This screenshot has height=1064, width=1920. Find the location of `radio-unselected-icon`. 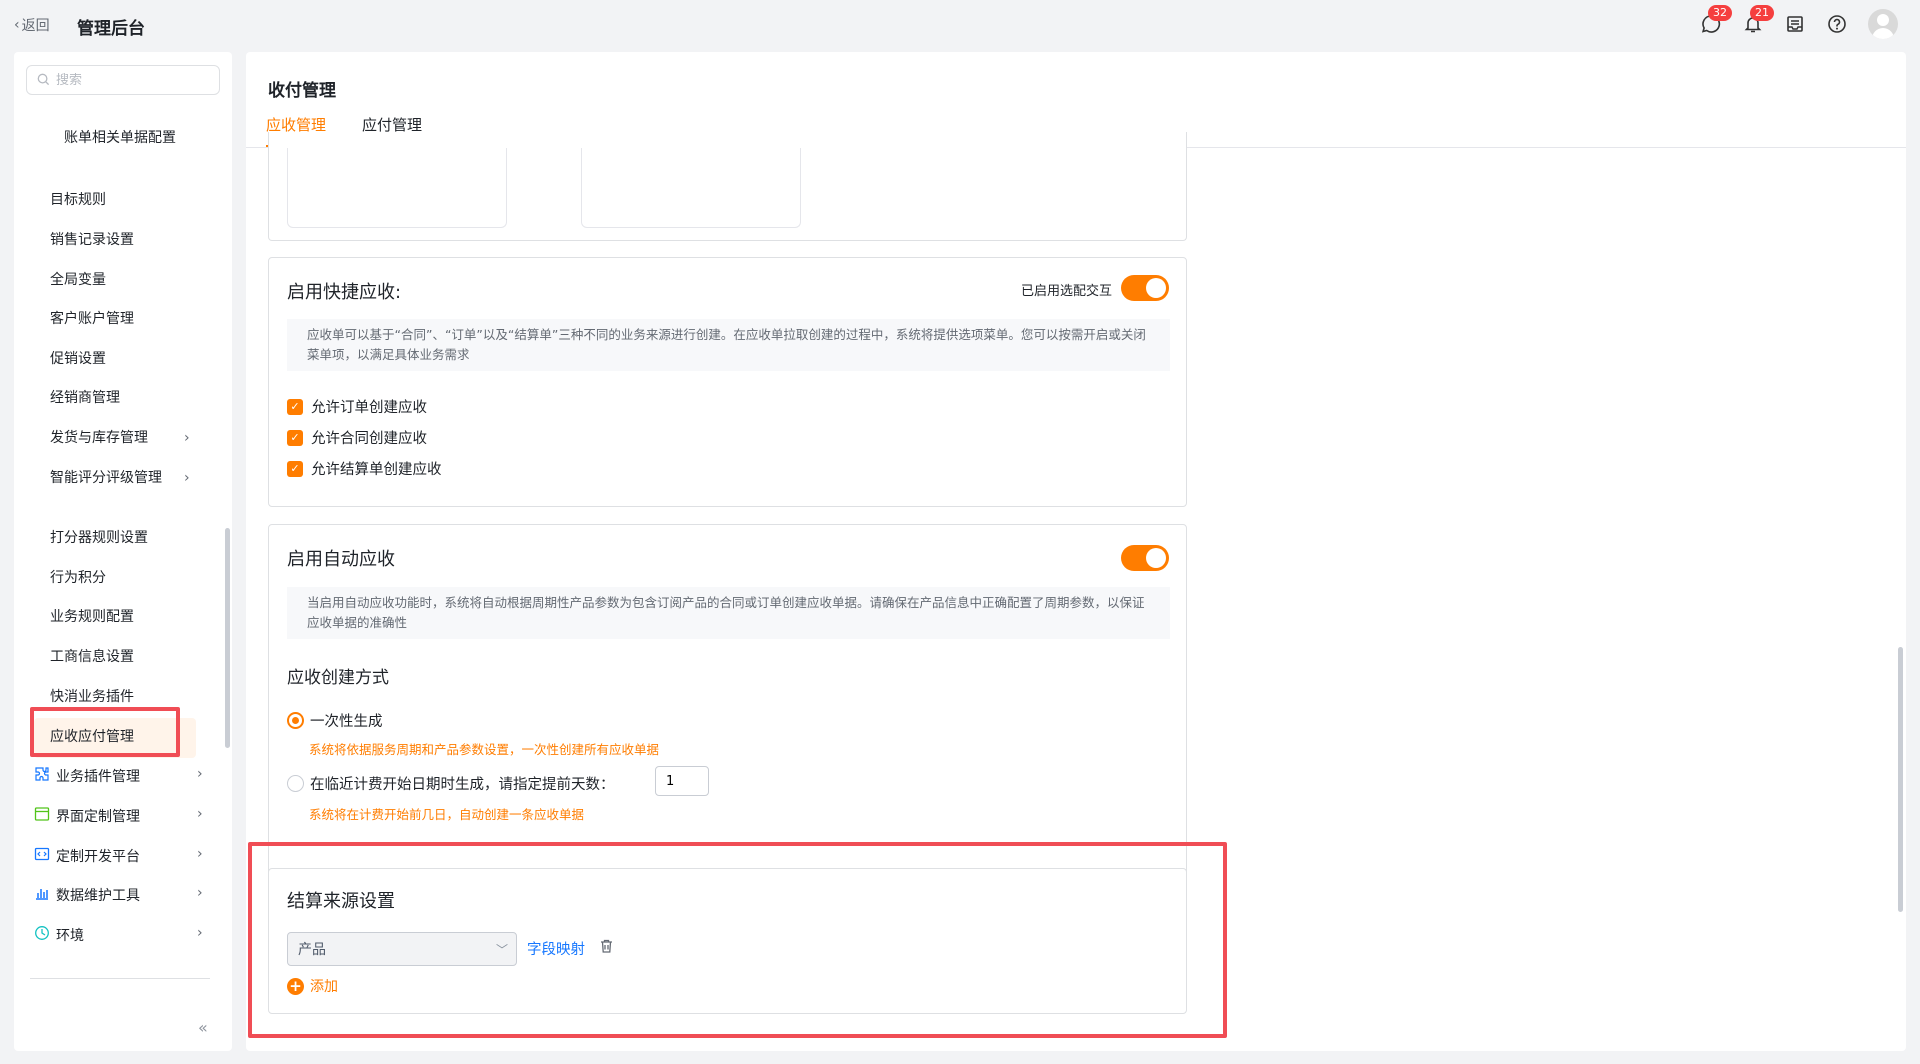

radio-unselected-icon is located at coordinates (295, 783).